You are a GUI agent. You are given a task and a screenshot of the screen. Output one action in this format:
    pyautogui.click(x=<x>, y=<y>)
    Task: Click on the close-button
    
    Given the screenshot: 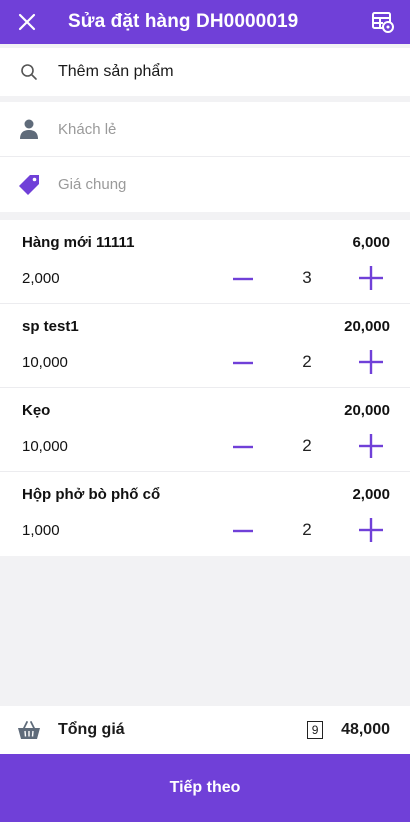 What is the action you would take?
    pyautogui.click(x=27, y=22)
    